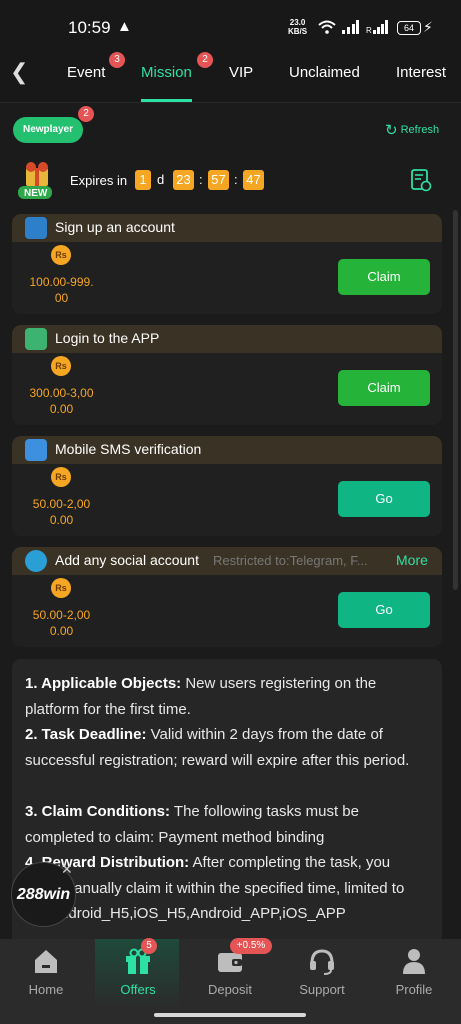 The height and width of the screenshot is (1024, 461). I want to click on mission-title: Login to the APP, so click(107, 338).